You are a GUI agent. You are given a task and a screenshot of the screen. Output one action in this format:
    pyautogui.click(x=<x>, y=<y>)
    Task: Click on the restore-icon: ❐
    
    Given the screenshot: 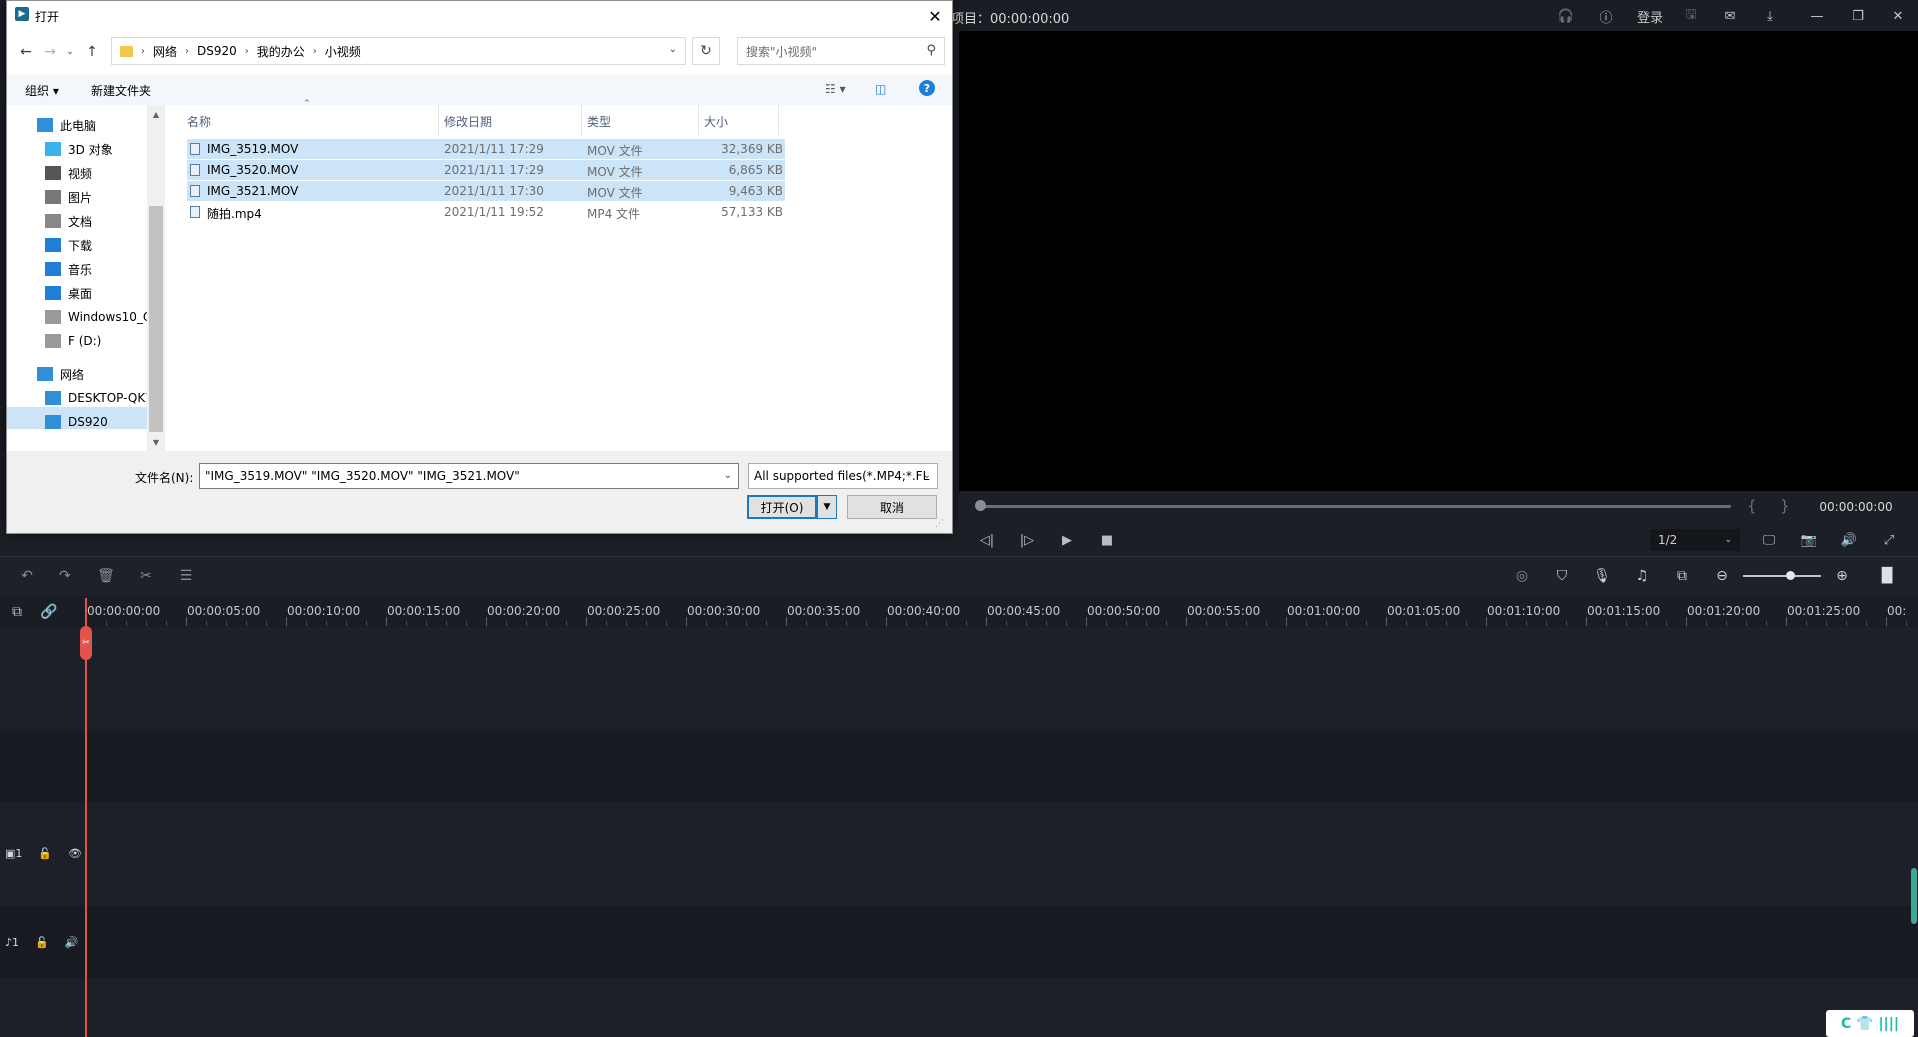 What is the action you would take?
    pyautogui.click(x=1858, y=16)
    